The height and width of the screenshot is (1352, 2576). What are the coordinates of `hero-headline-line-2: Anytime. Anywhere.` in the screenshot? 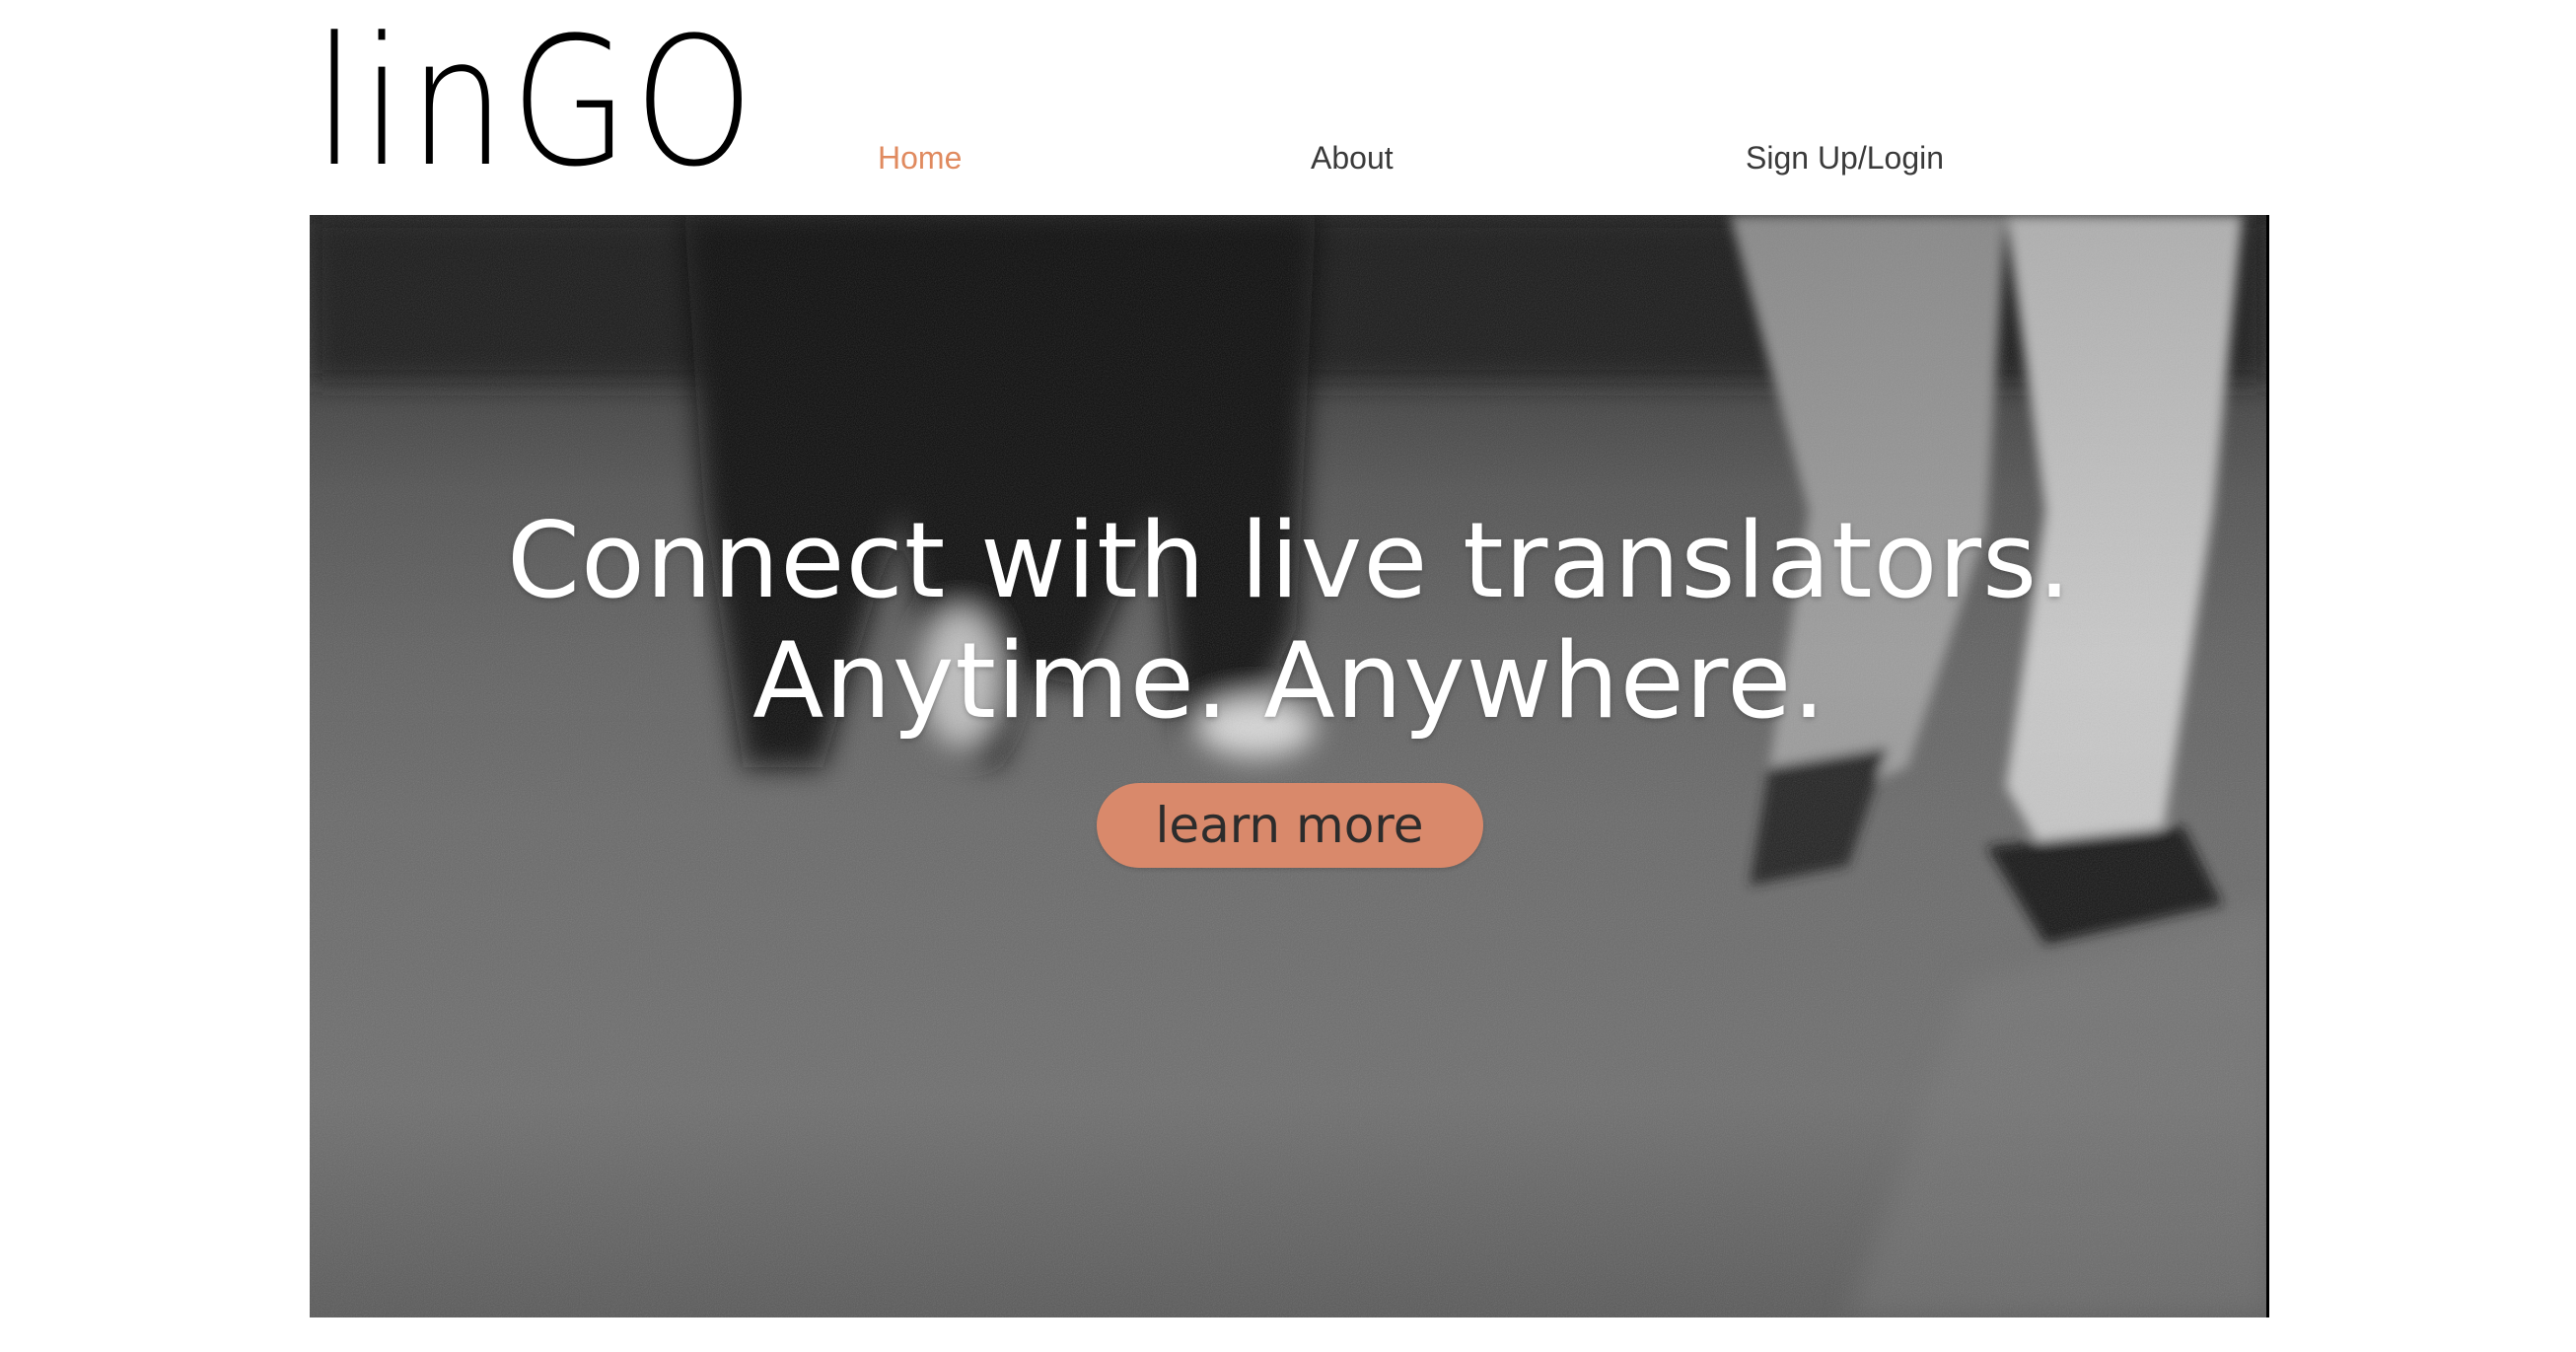 It's located at (1289, 681).